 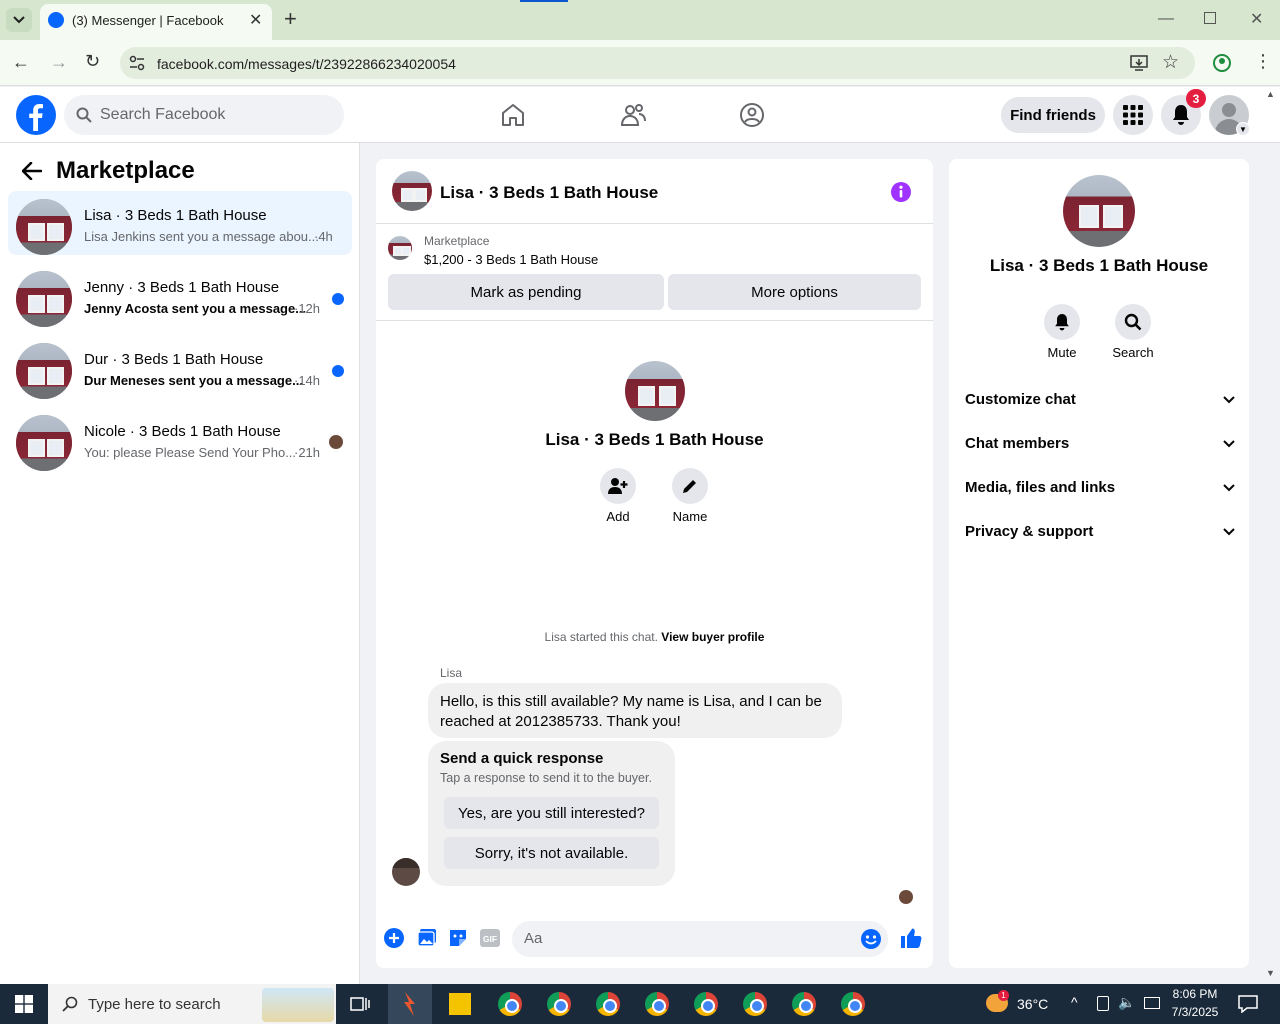 What do you see at coordinates (290, 19) in the screenshot?
I see `new-tab-icon: +` at bounding box center [290, 19].